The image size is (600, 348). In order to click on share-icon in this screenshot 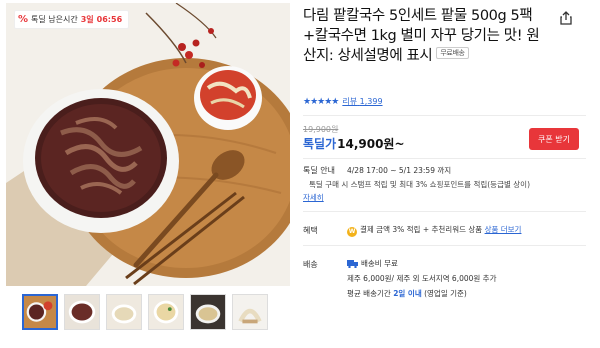, I will do `click(566, 18)`.